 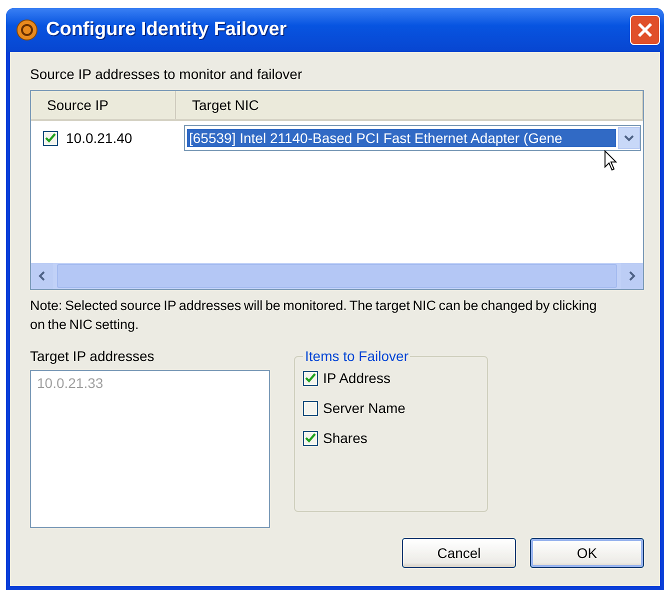 I want to click on dropdown-button, so click(x=629, y=138).